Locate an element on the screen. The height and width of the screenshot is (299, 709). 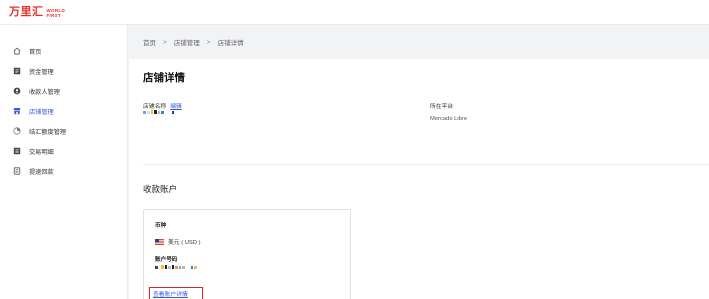
funds-icon is located at coordinates (17, 71).